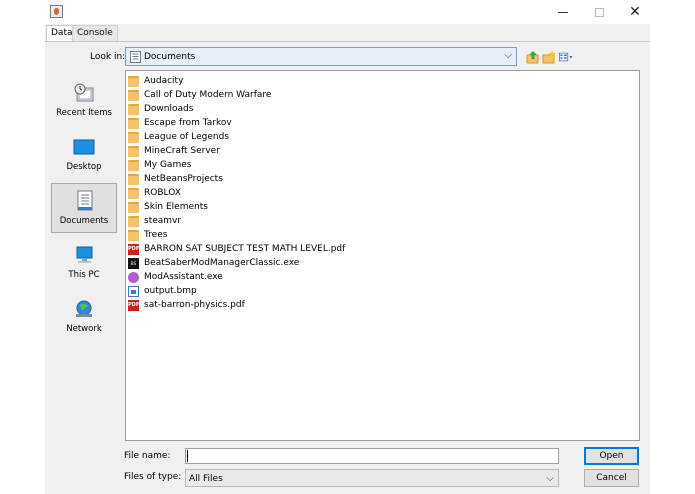  I want to click on place-recent-items: Recent Items, so click(84, 101).